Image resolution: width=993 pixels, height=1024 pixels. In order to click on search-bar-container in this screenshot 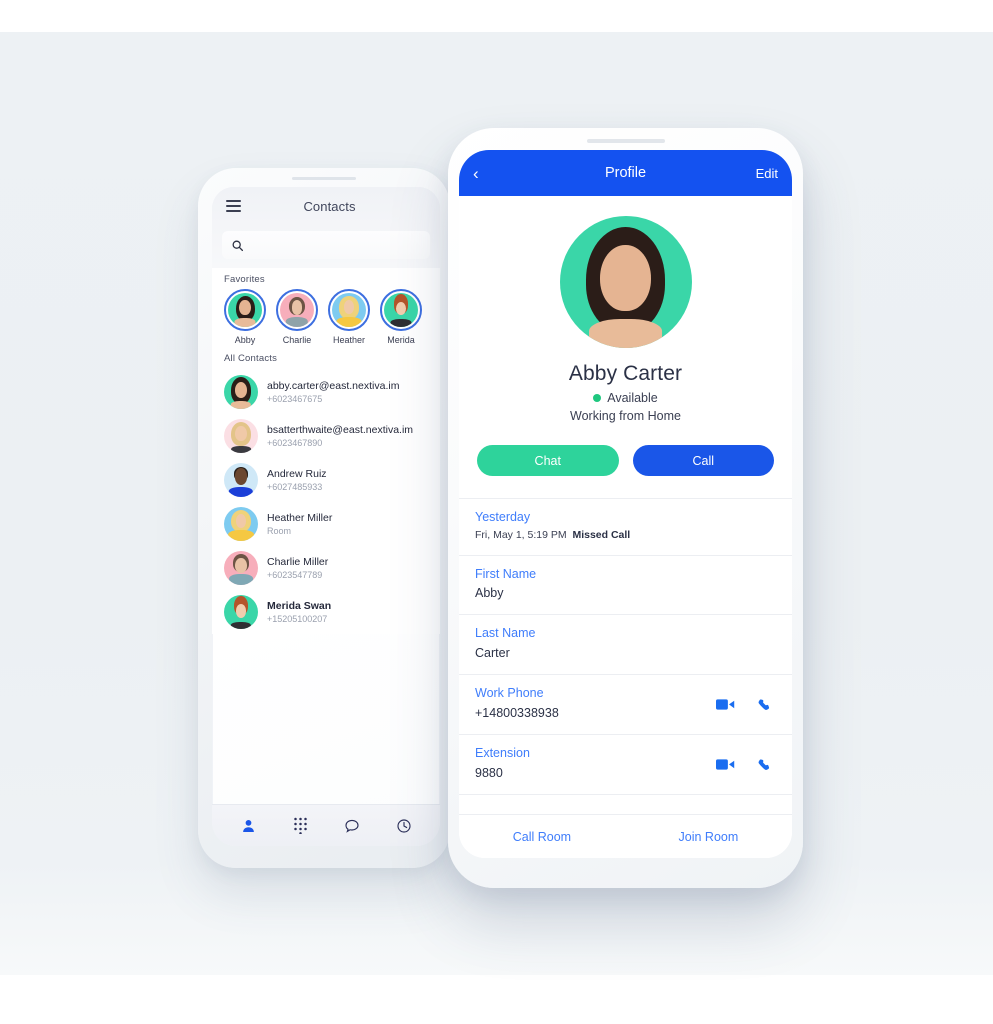, I will do `click(326, 246)`.